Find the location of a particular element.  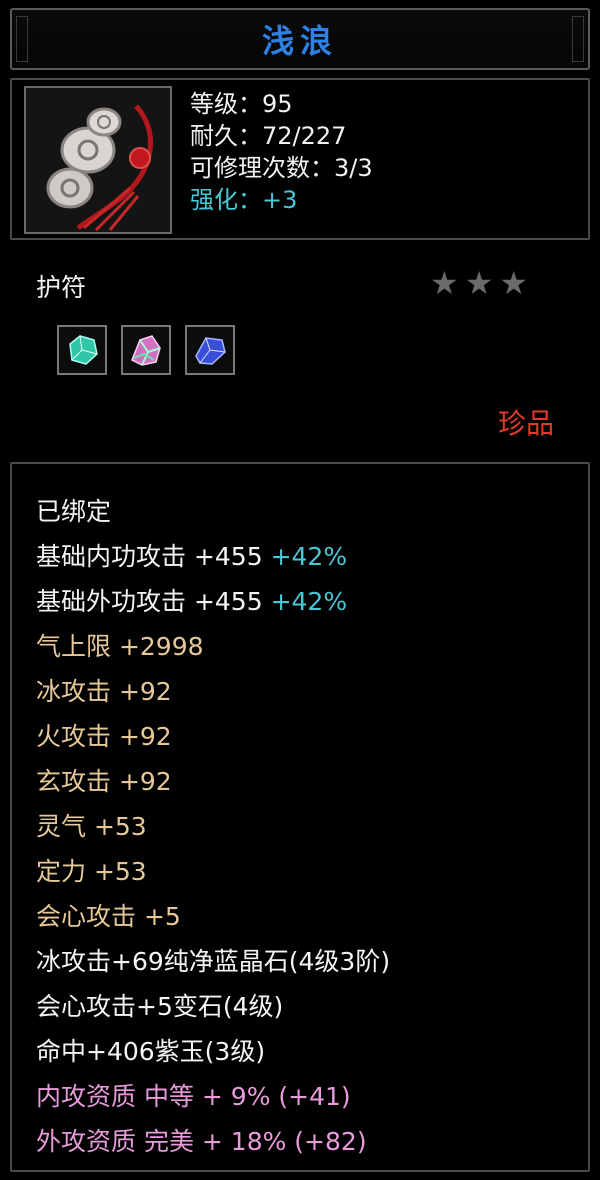

item-title-bar: 浅浪 is located at coordinates (300, 39).